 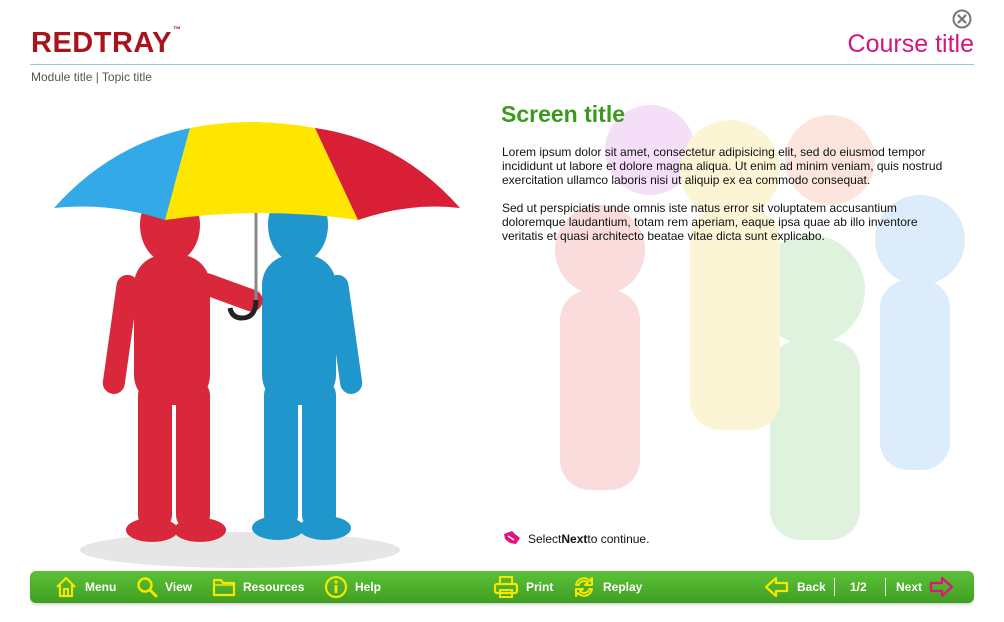 What do you see at coordinates (523, 587) in the screenshot?
I see `print-button: Print` at bounding box center [523, 587].